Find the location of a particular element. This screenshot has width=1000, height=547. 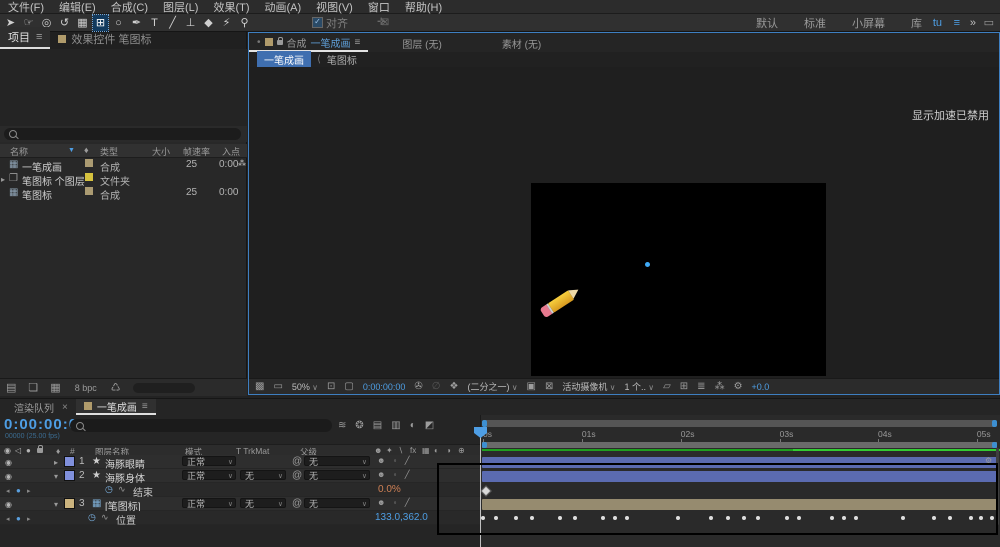

graph-icon: ∿ is located at coordinates (105, 517).